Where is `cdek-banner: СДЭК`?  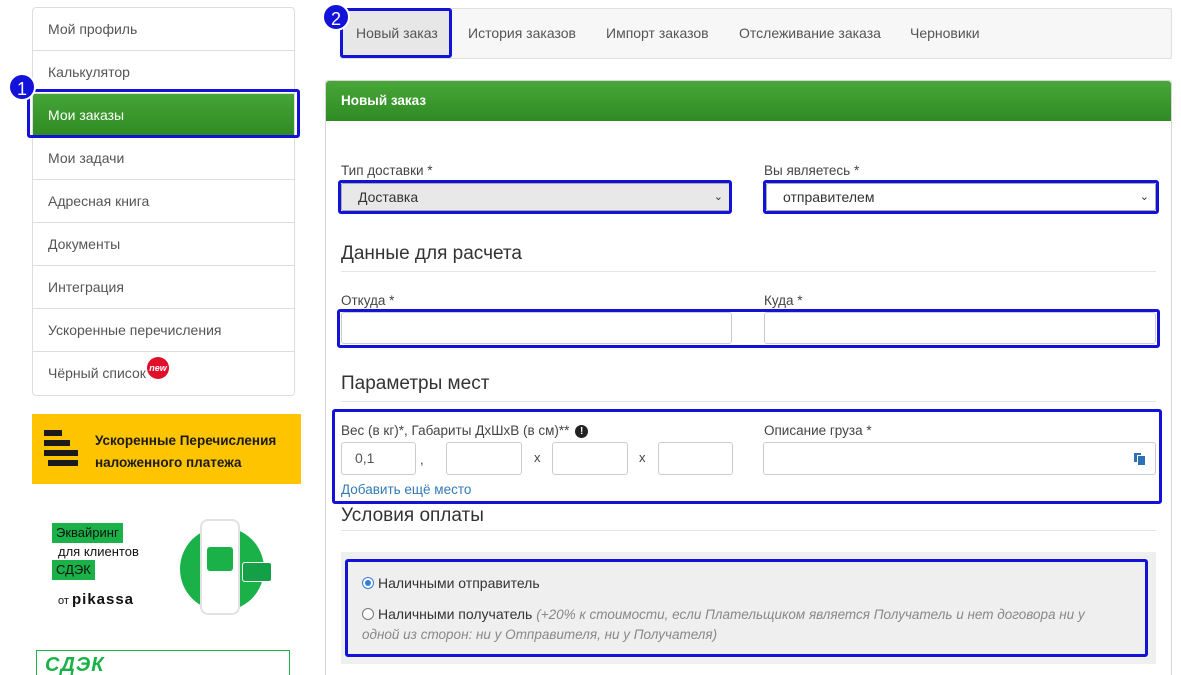
cdek-banner: СДЭК is located at coordinates (163, 662).